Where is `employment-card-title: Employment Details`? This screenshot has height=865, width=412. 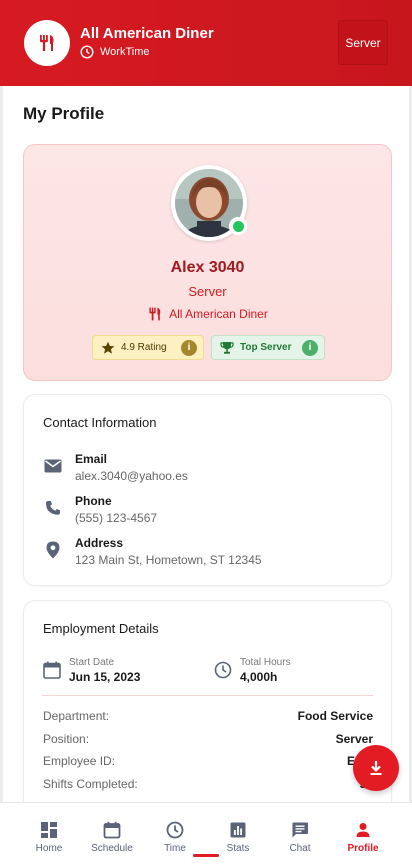
employment-card-title: Employment Details is located at coordinates (101, 628).